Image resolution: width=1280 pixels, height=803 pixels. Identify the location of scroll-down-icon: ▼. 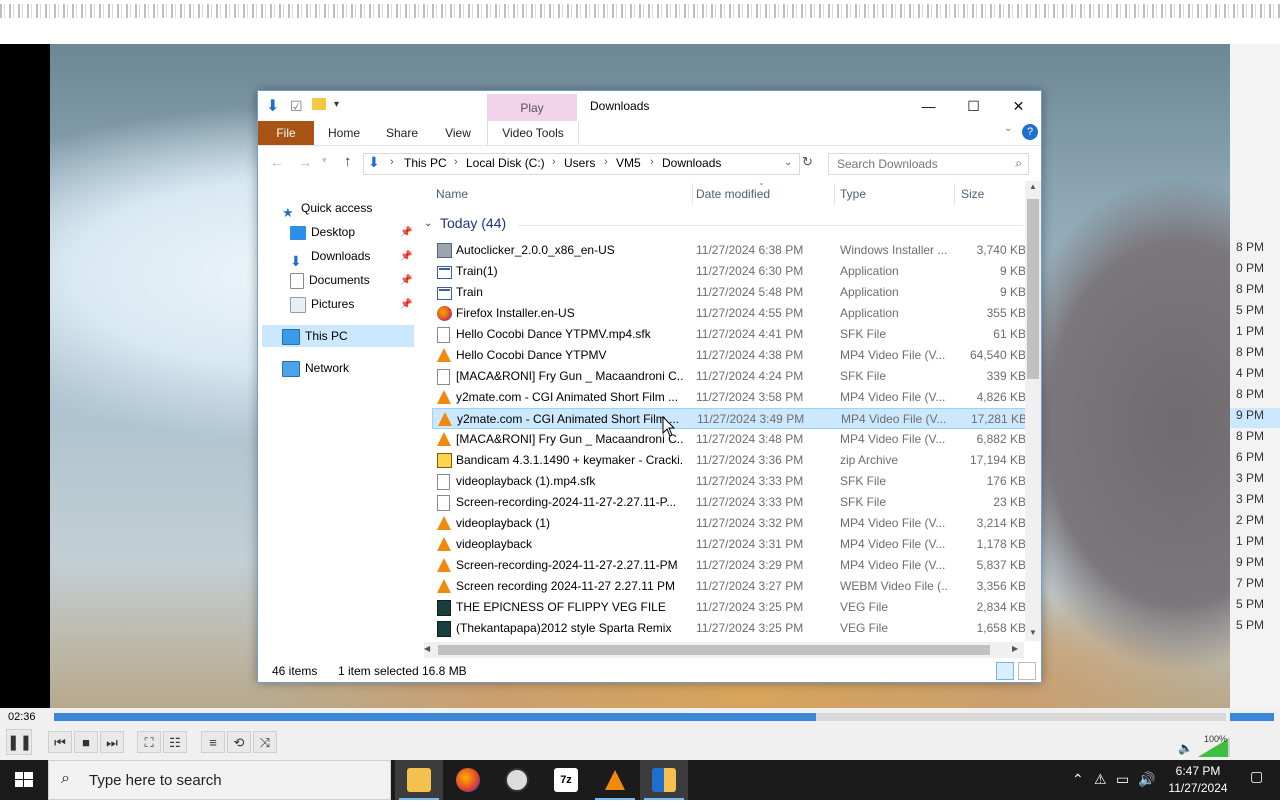
(1033, 632).